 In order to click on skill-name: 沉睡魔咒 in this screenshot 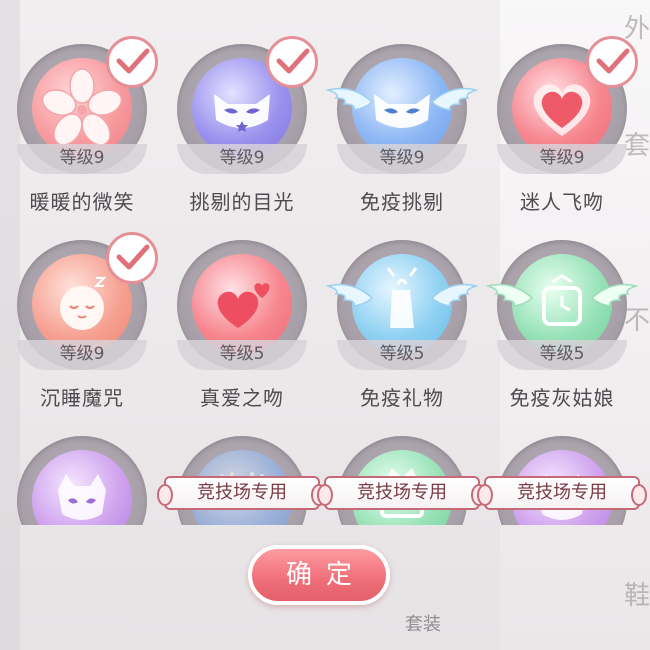, I will do `click(82, 398)`.